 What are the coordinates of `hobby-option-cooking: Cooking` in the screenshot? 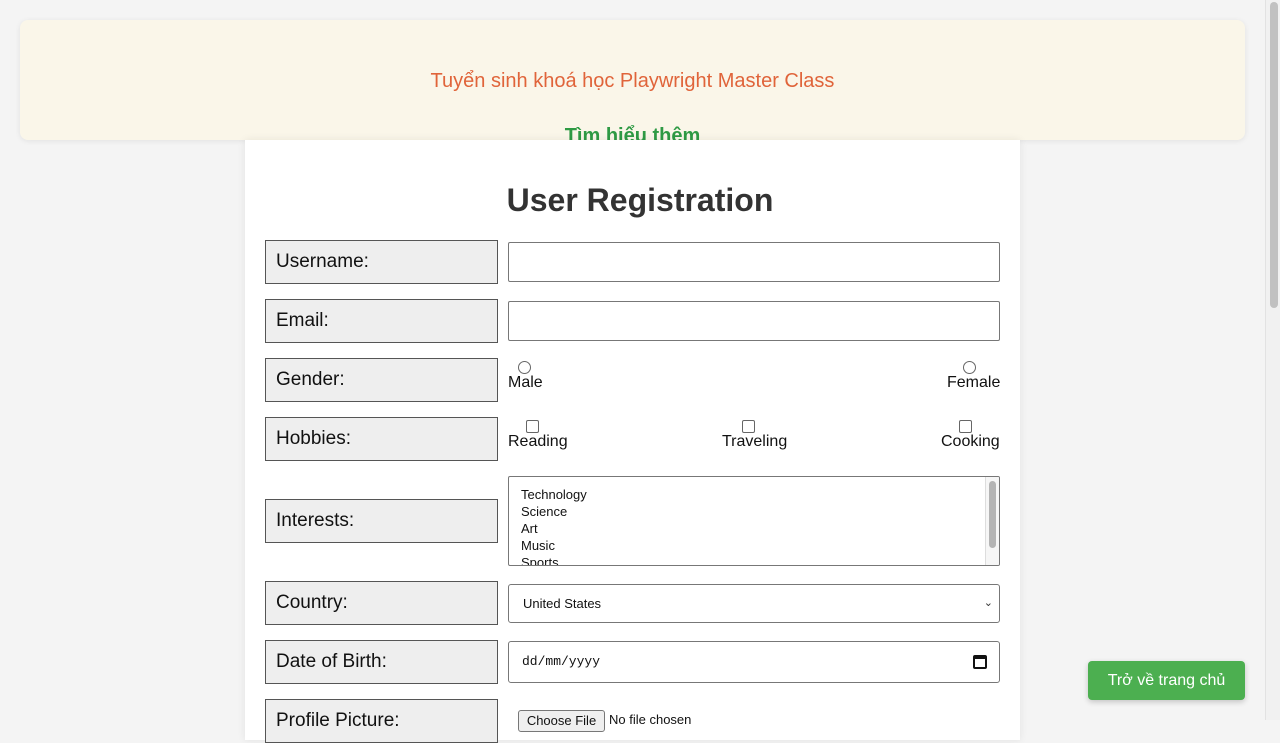 It's located at (970, 435).